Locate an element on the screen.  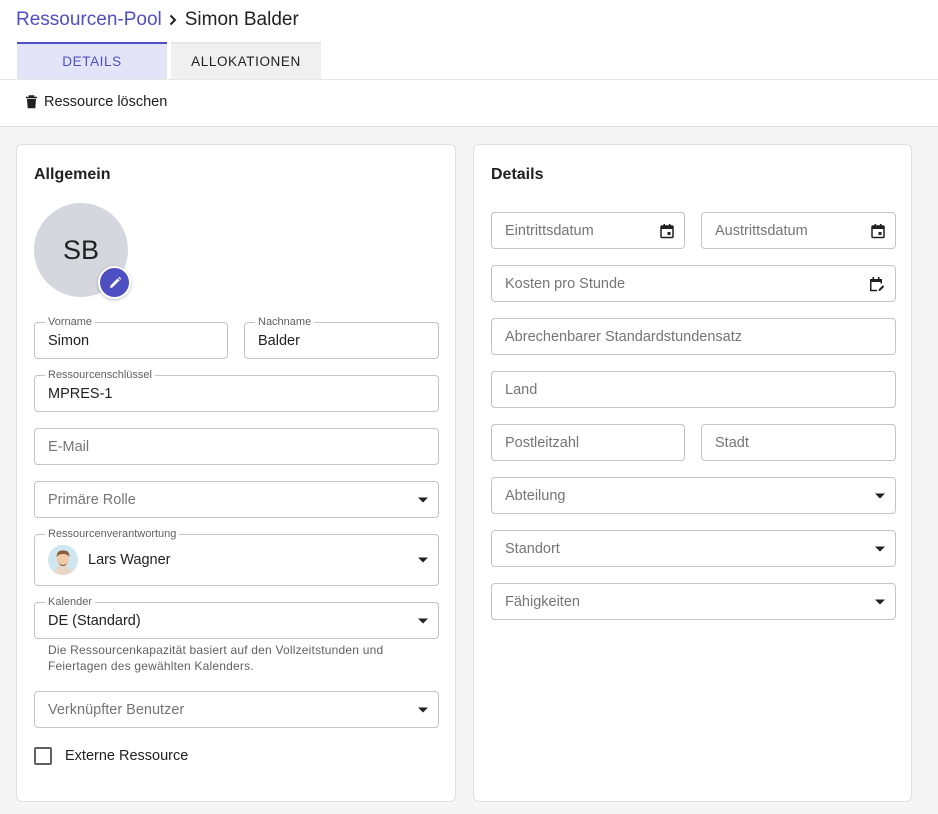
linked-user-placeholder: Verknüpfter Benutzer is located at coordinates (116, 709).